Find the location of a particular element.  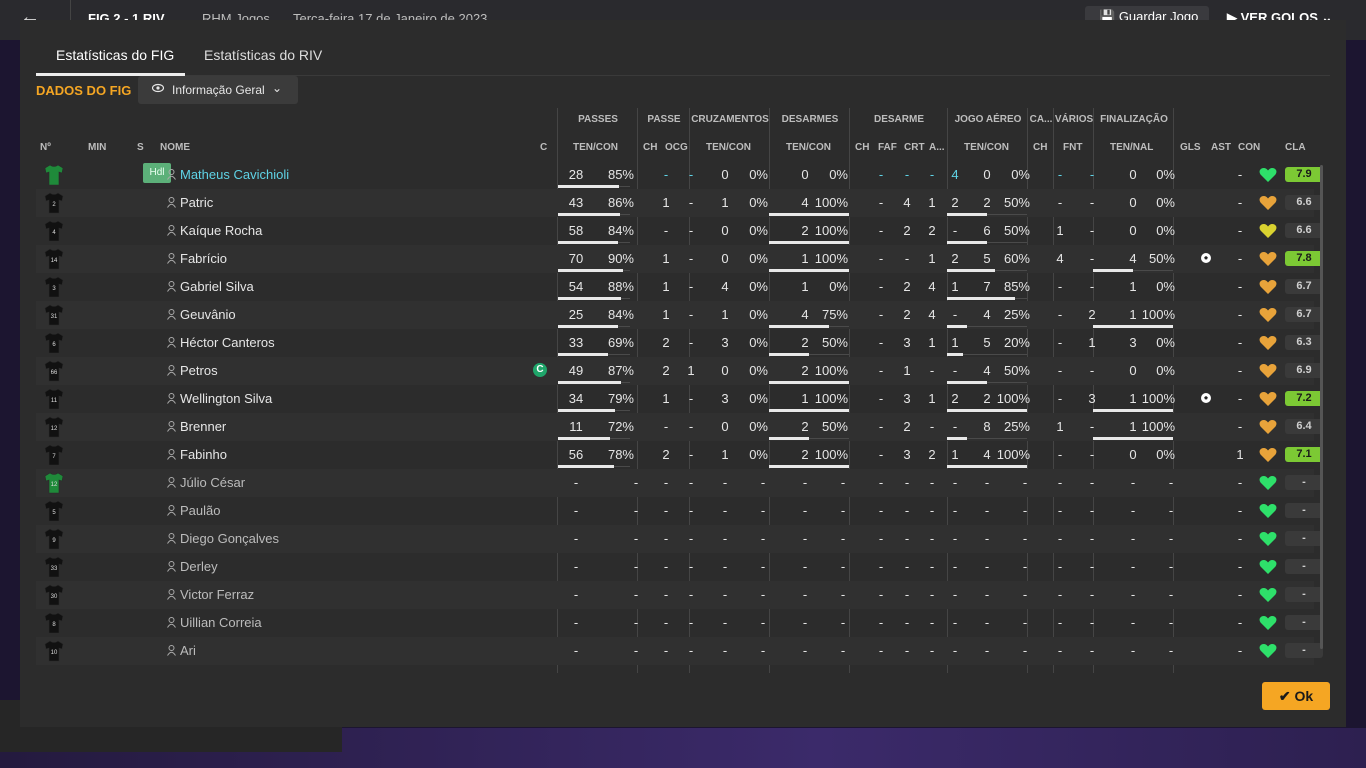

stat-cell: 1 is located at coordinates (932, 398).